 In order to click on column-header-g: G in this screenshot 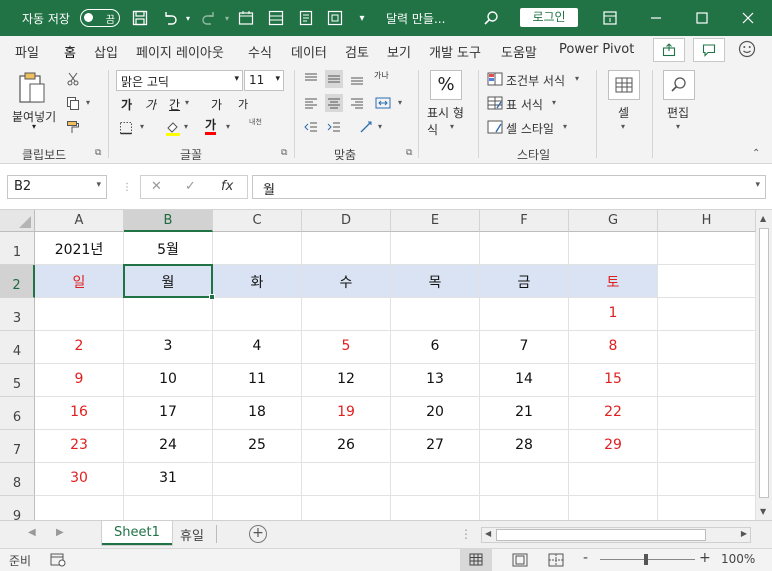, I will do `click(613, 221)`.